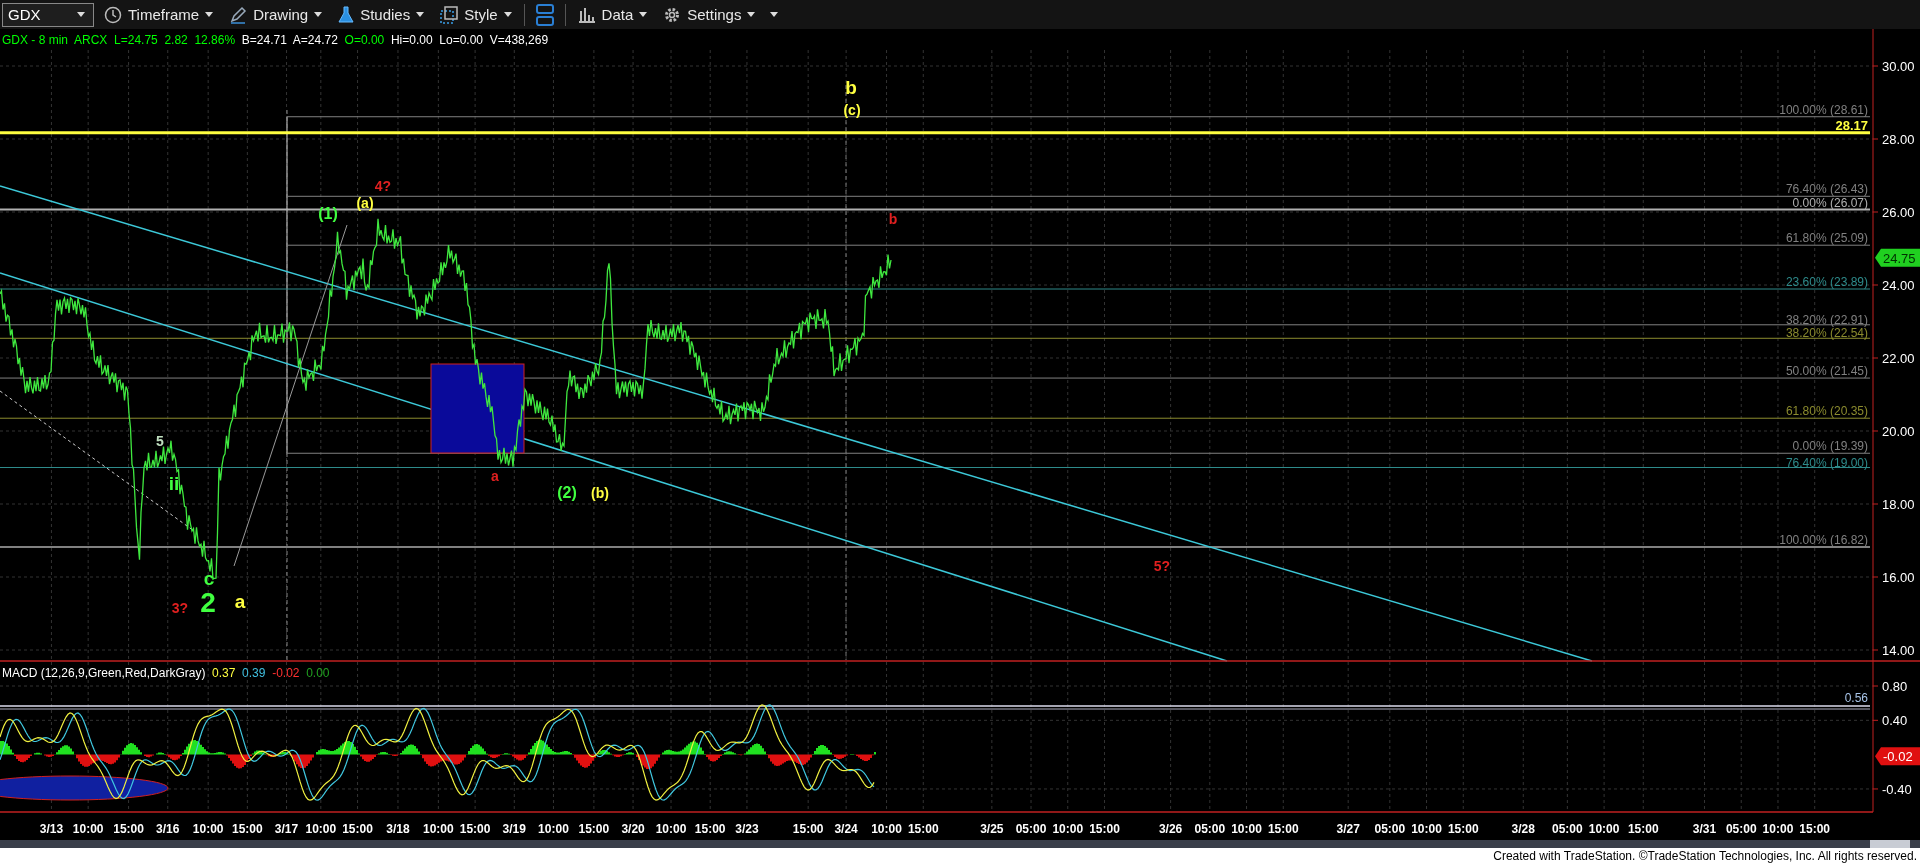 The width and height of the screenshot is (1920, 863). Describe the element at coordinates (1898, 650) in the screenshot. I see `price-axis-label: 14.00` at that location.